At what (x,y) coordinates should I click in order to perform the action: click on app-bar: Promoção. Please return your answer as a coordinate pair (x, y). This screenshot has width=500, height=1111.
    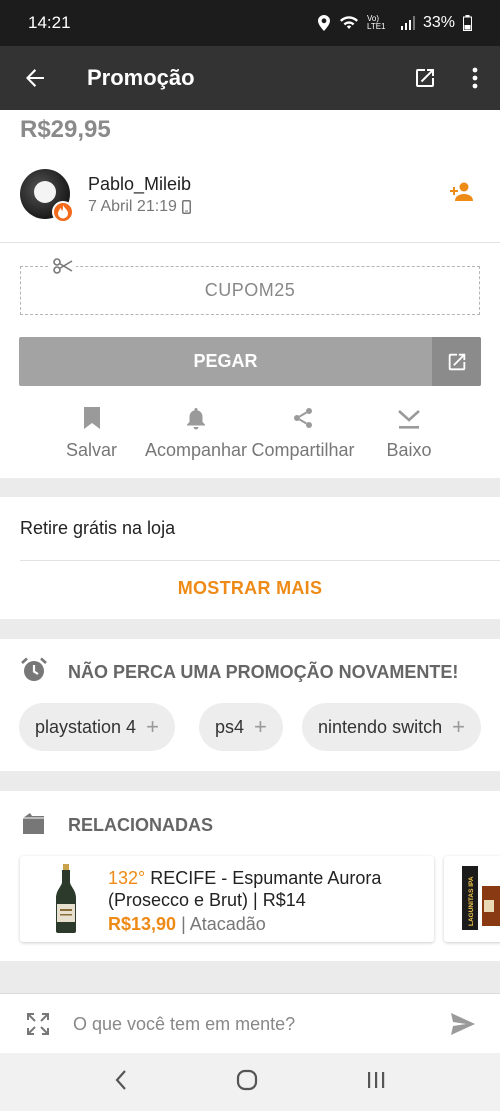
    Looking at the image, I should click on (250, 78).